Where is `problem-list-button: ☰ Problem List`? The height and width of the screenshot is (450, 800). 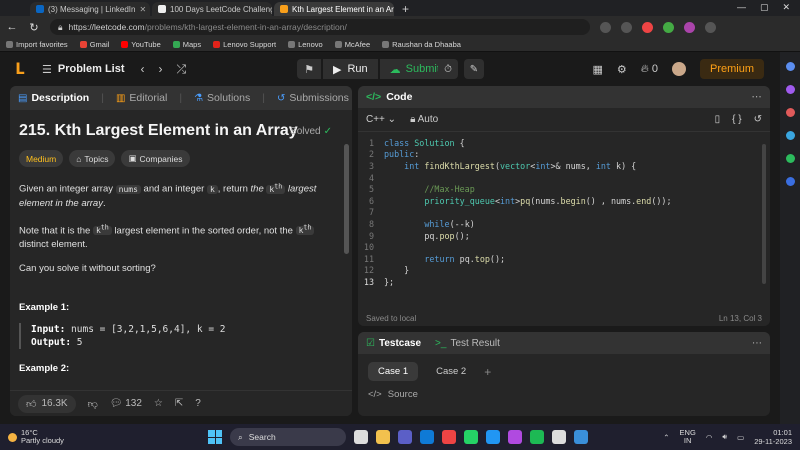 problem-list-button: ☰ Problem List is located at coordinates (83, 69).